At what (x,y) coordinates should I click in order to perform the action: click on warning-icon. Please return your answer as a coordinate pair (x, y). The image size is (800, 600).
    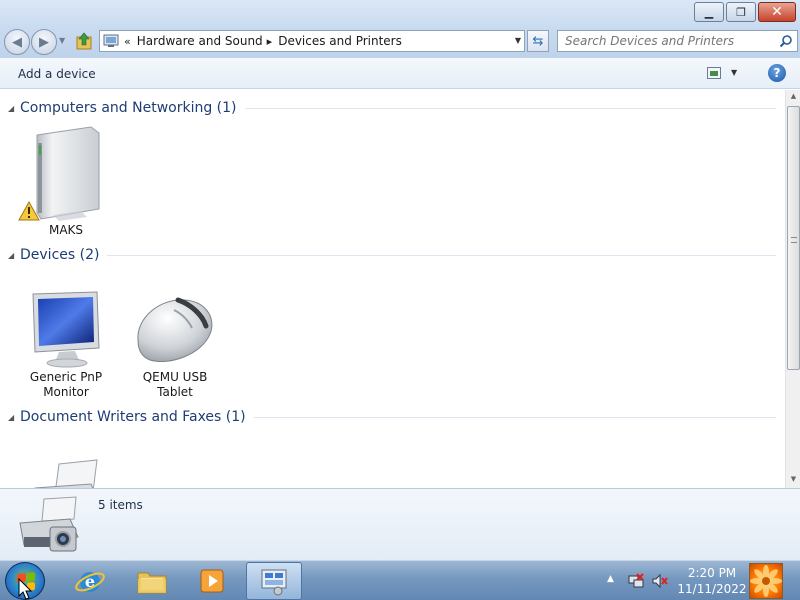
    Looking at the image, I should click on (29, 211).